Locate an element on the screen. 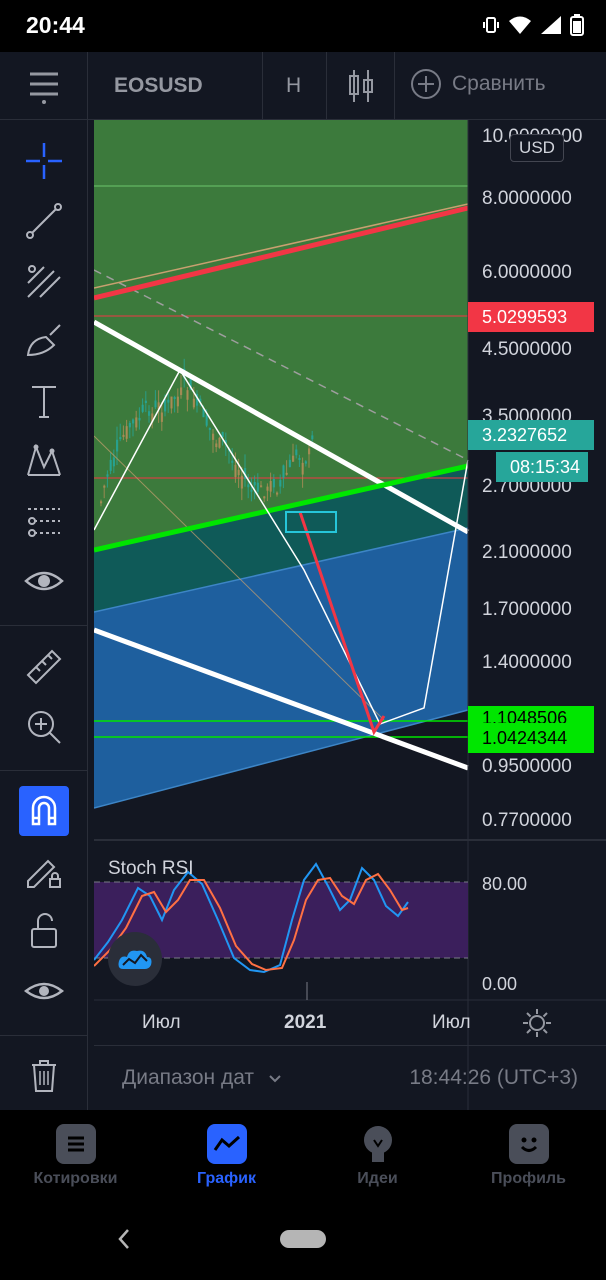 The height and width of the screenshot is (1280, 606). unlock-icon is located at coordinates (44, 930).